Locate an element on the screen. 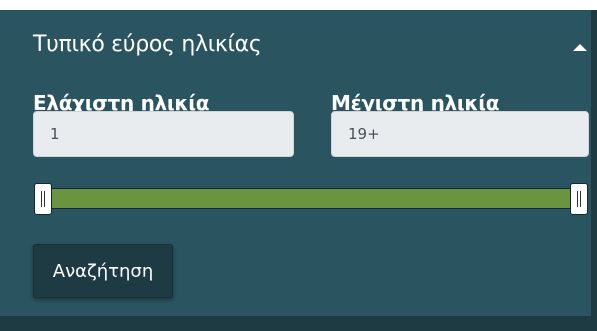 The width and height of the screenshot is (597, 331). slider-max-handle is located at coordinates (579, 199).